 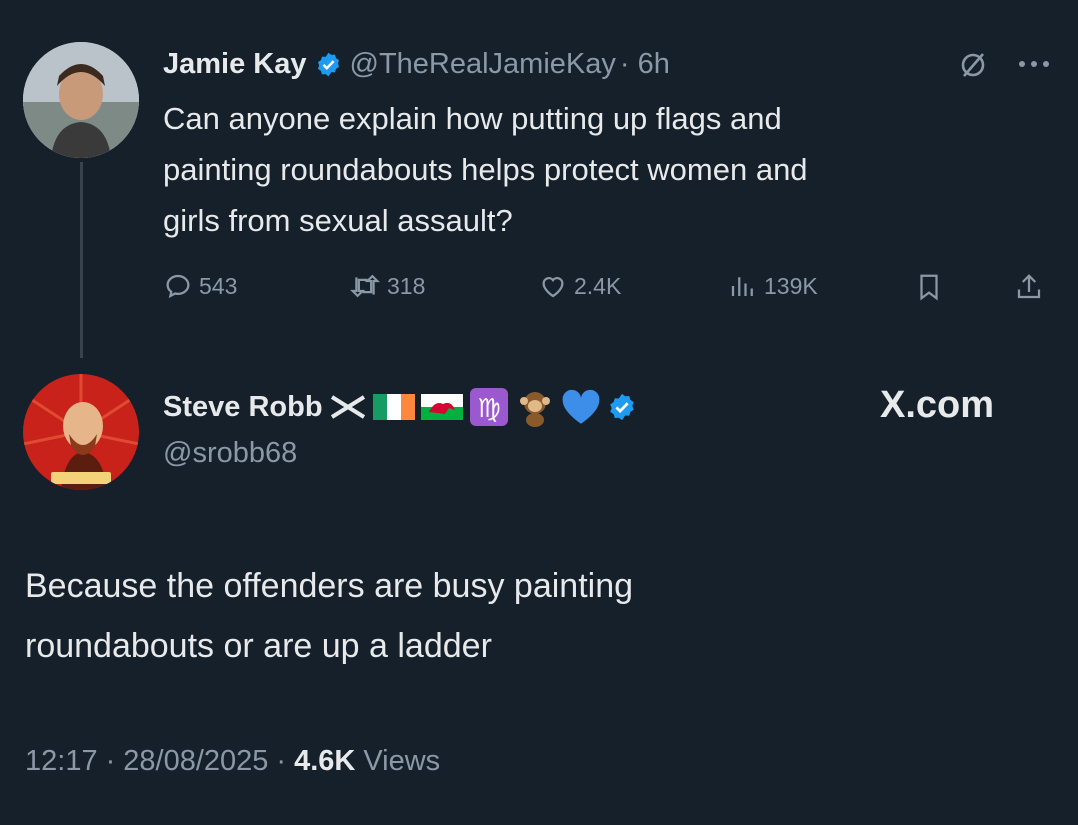 What do you see at coordinates (1034, 64) in the screenshot?
I see `more-icon` at bounding box center [1034, 64].